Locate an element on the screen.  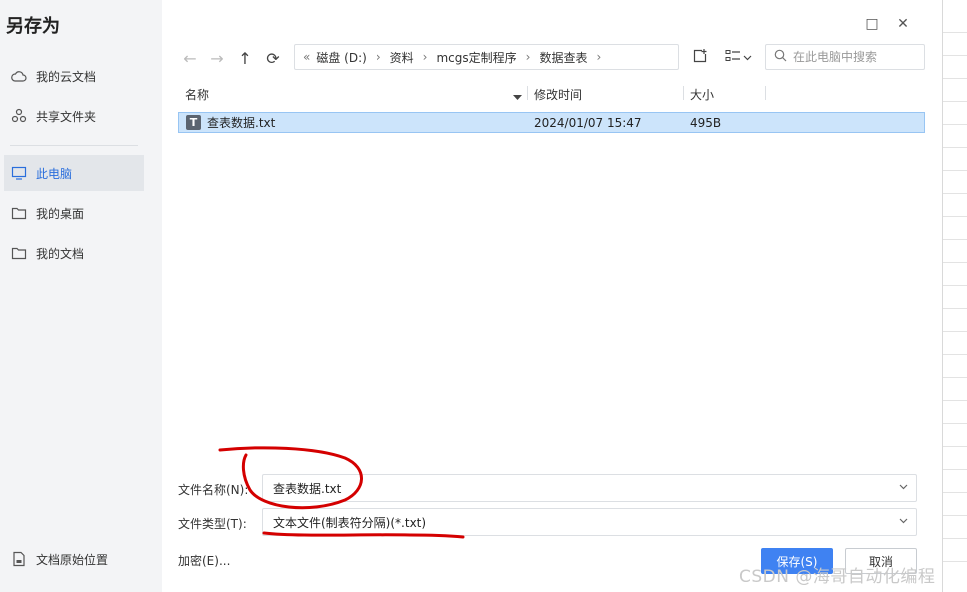
column-header-size: 大小 is located at coordinates (702, 94).